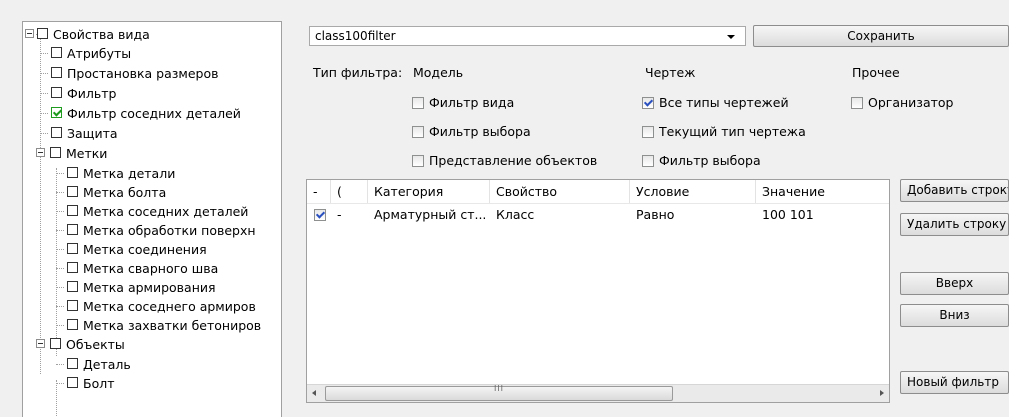 This screenshot has width=1009, height=417. What do you see at coordinates (463, 102) in the screenshot?
I see `view-filter-option: Фильтр вида` at bounding box center [463, 102].